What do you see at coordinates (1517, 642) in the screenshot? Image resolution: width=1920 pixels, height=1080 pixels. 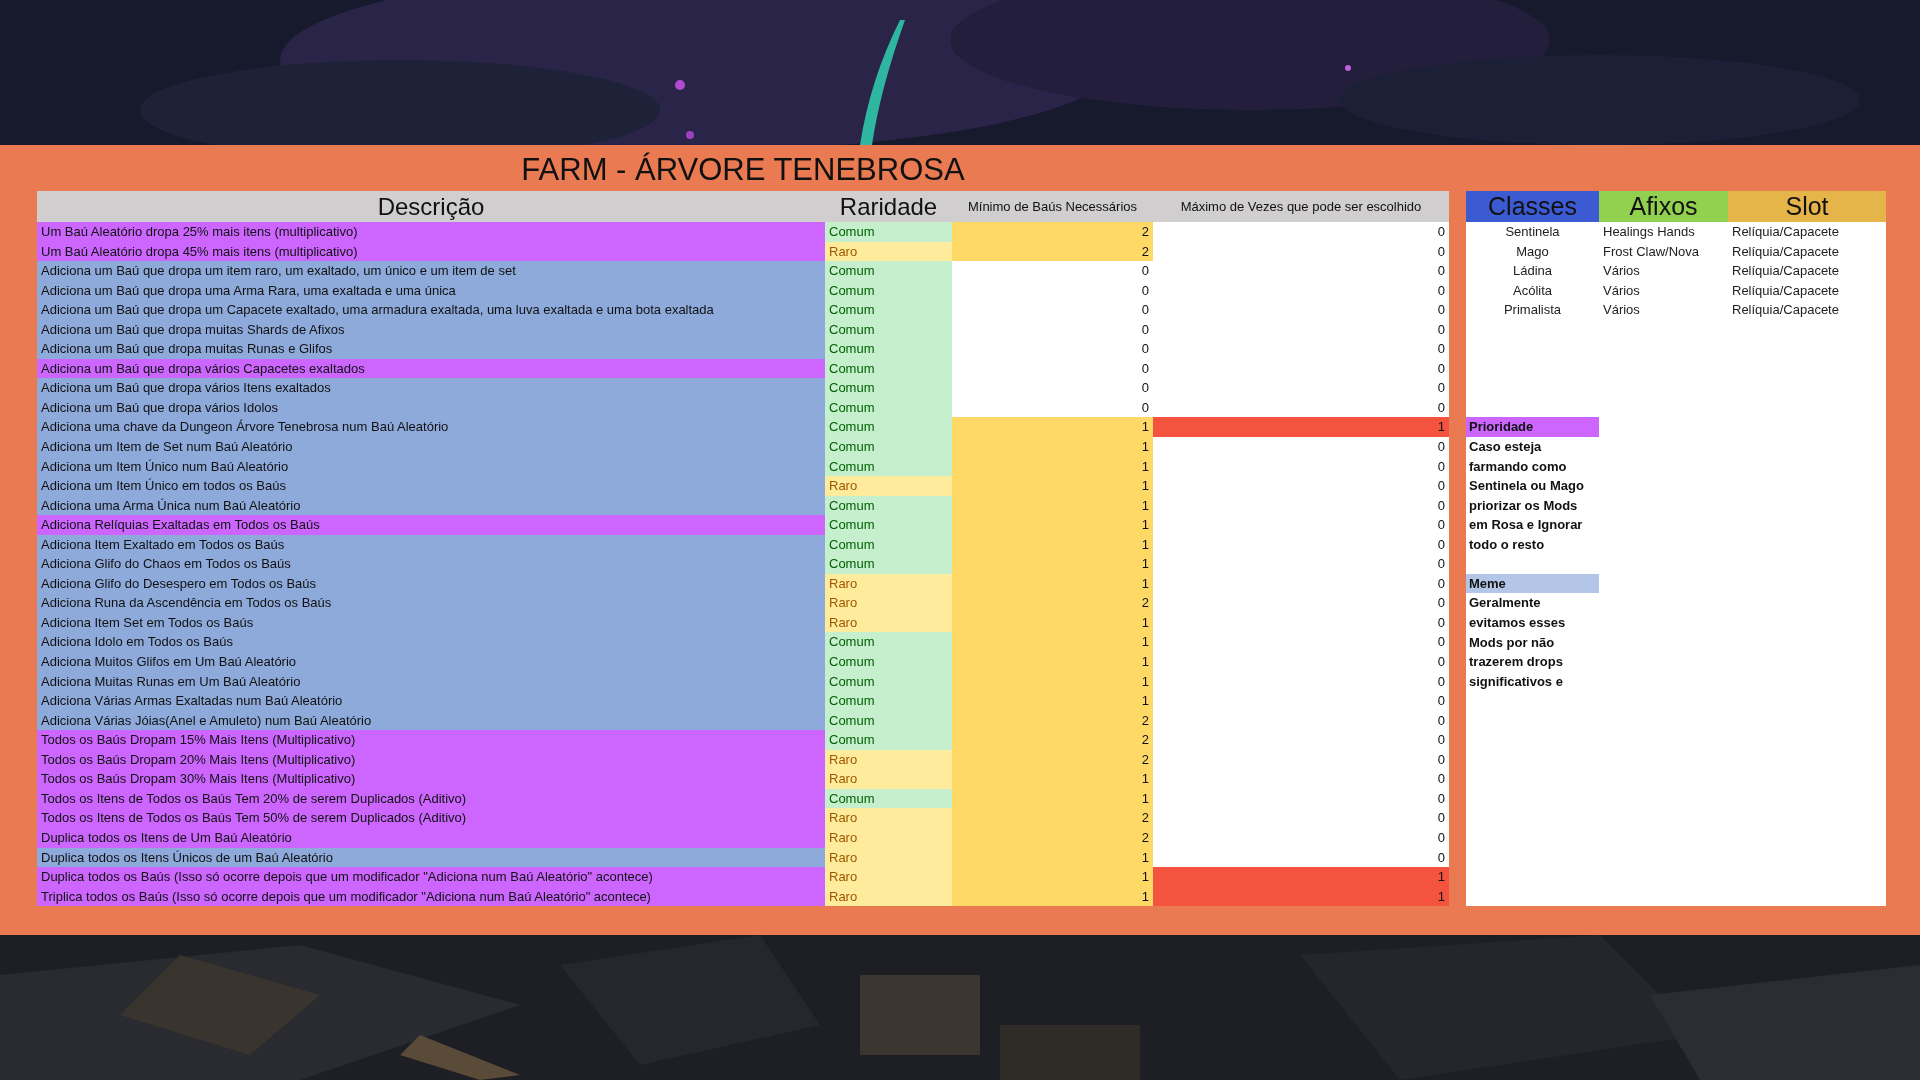 I see `note-text: Geralmente evitamos esses Mods por não trazerem drops significativos e` at bounding box center [1517, 642].